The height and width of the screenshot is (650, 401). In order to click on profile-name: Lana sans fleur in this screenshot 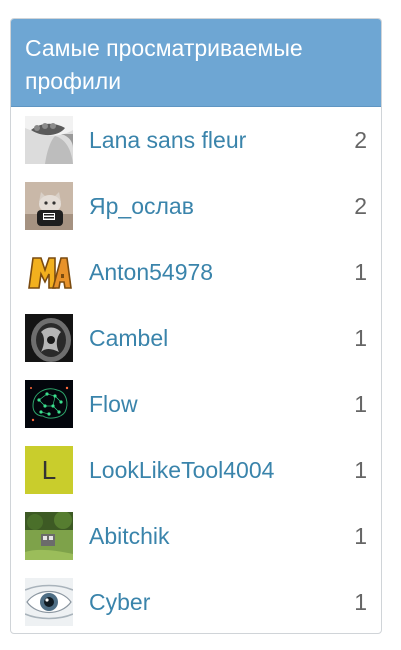, I will do `click(221, 140)`.